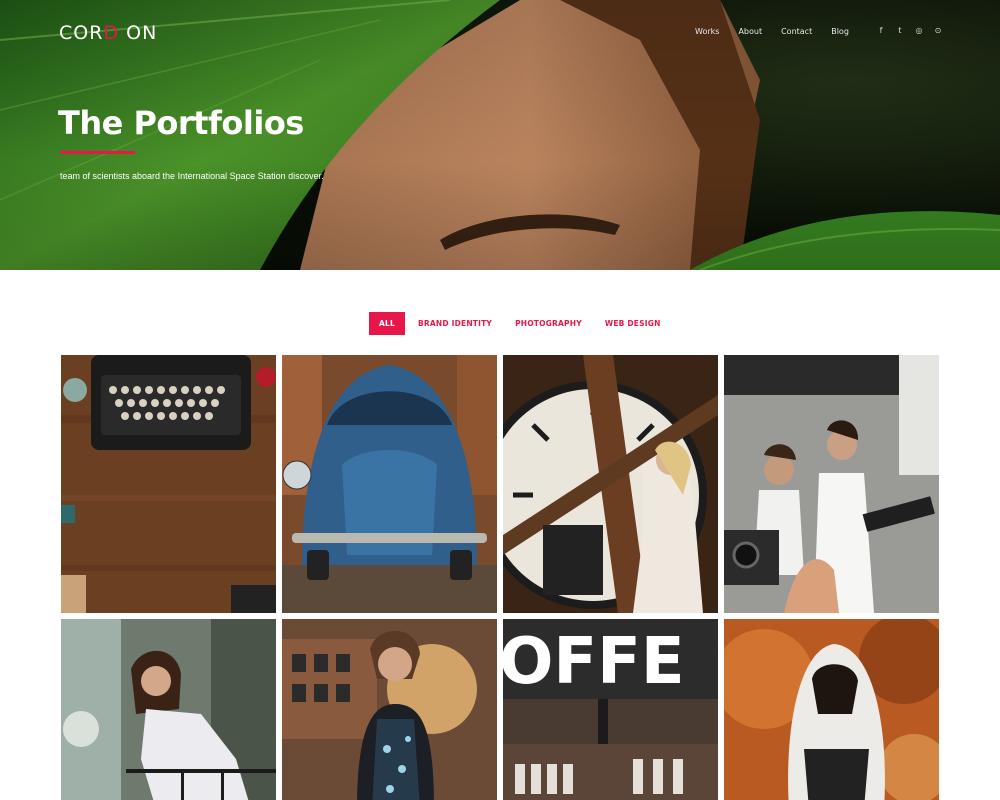 This screenshot has height=800, width=1000. What do you see at coordinates (707, 31) in the screenshot?
I see `nav-link-works: Works` at bounding box center [707, 31].